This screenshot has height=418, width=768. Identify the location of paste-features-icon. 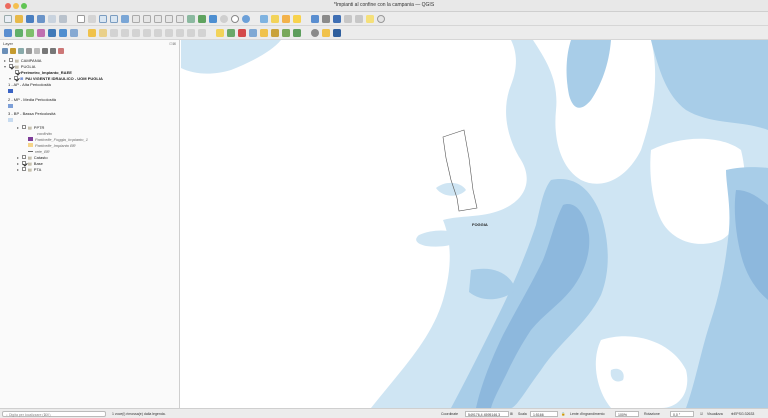
(180, 32).